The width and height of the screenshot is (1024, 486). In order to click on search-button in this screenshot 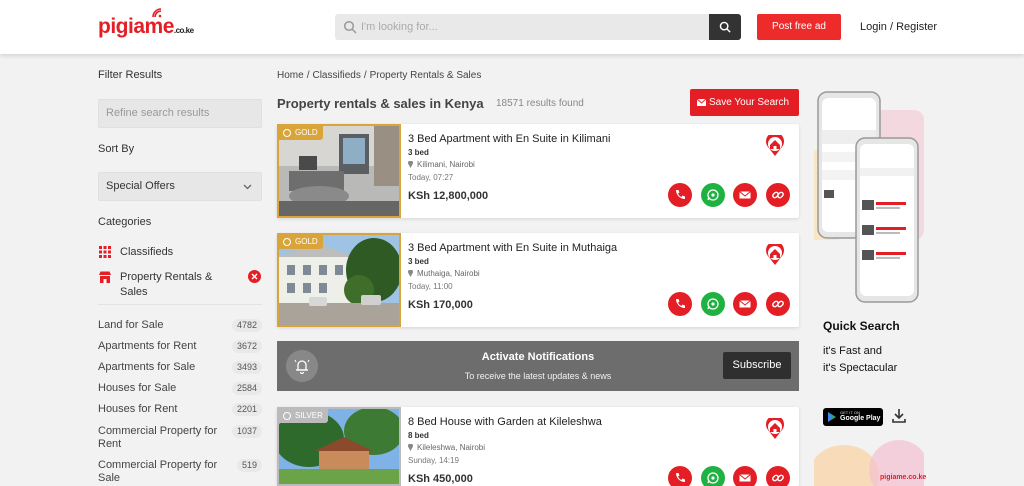, I will do `click(725, 27)`.